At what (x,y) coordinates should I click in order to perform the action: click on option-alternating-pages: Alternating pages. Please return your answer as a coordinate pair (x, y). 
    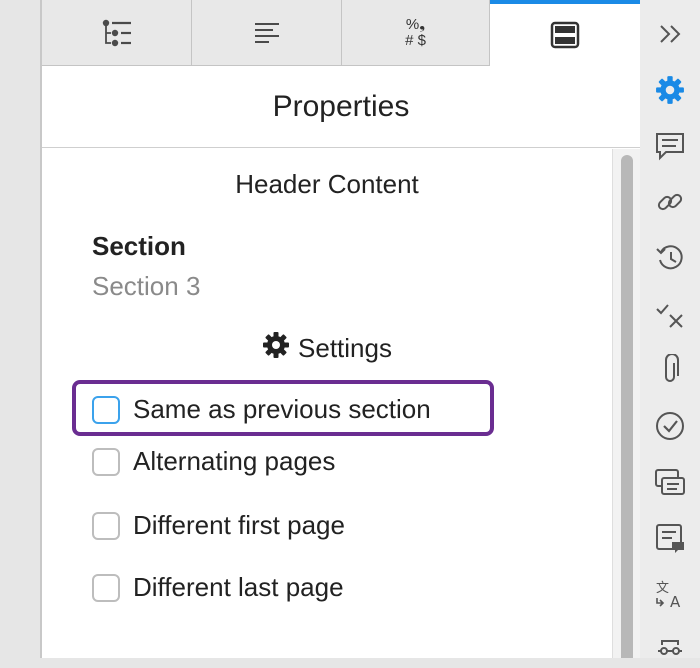
    Looking at the image, I should click on (213, 461).